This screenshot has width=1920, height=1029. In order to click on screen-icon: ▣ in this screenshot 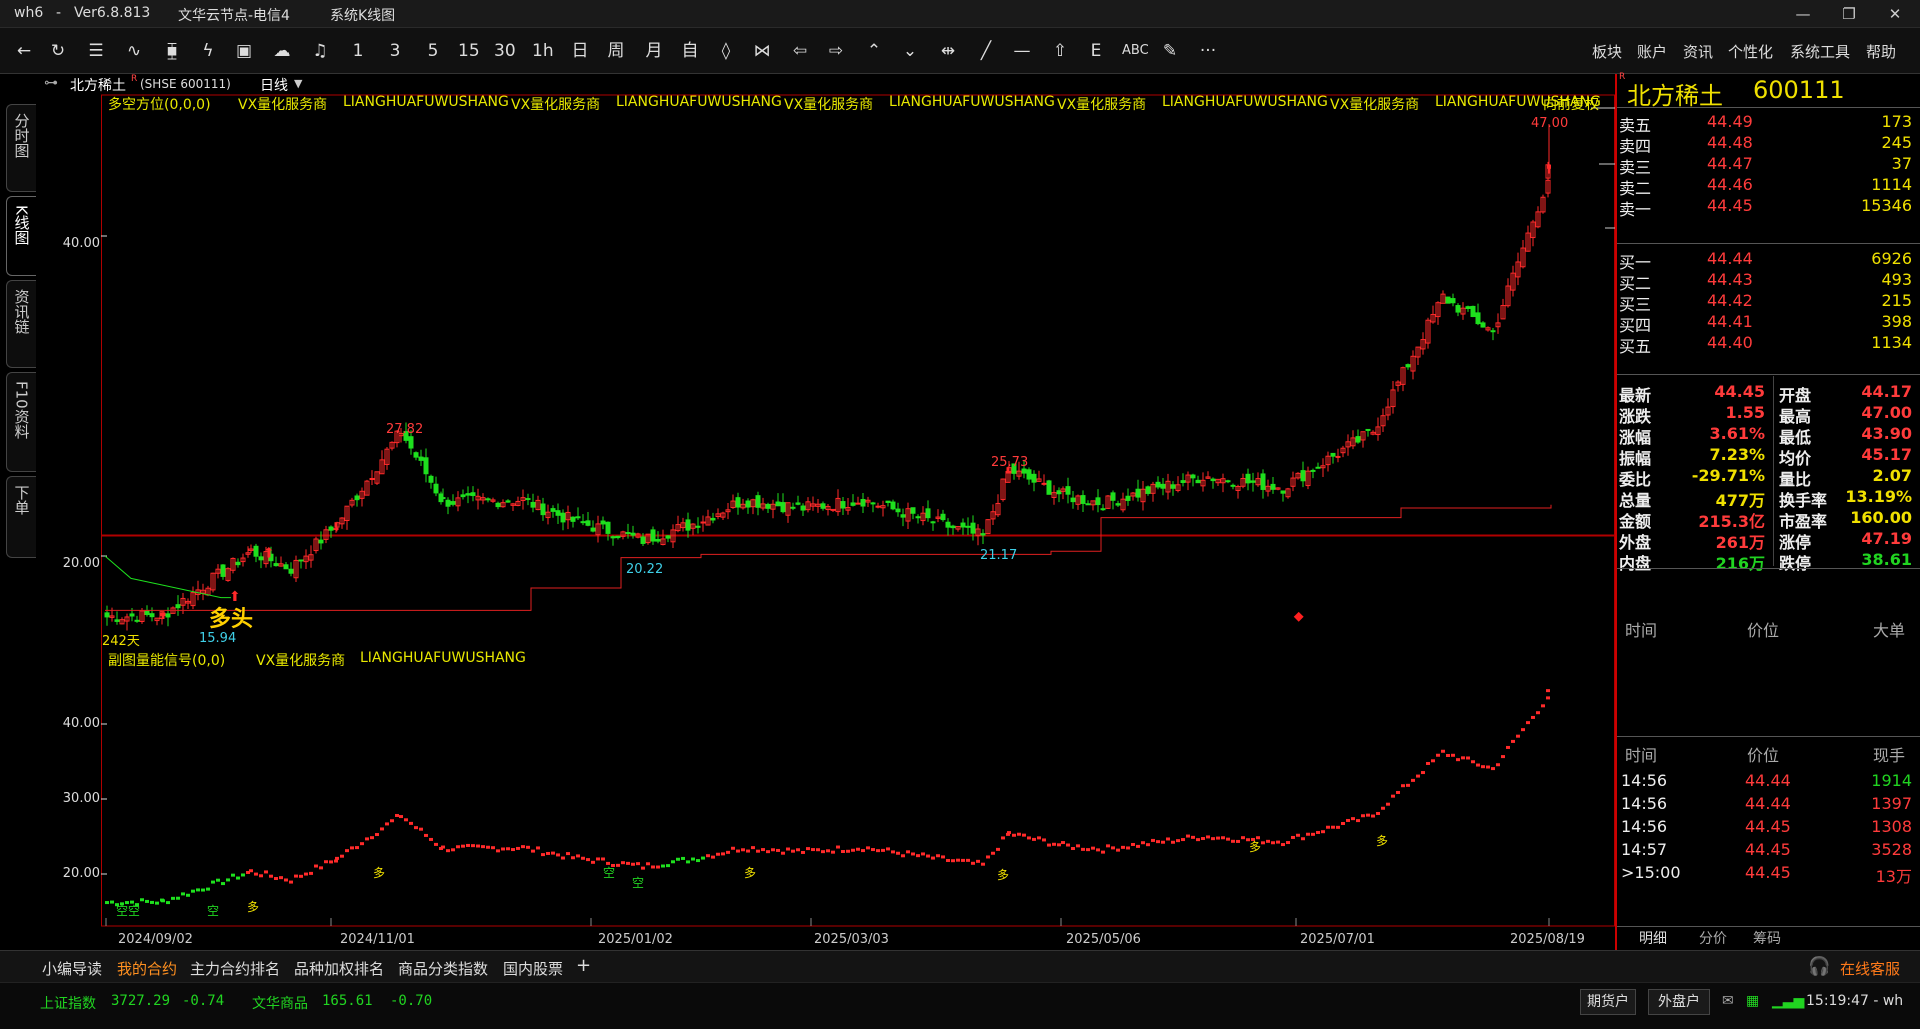, I will do `click(244, 51)`.